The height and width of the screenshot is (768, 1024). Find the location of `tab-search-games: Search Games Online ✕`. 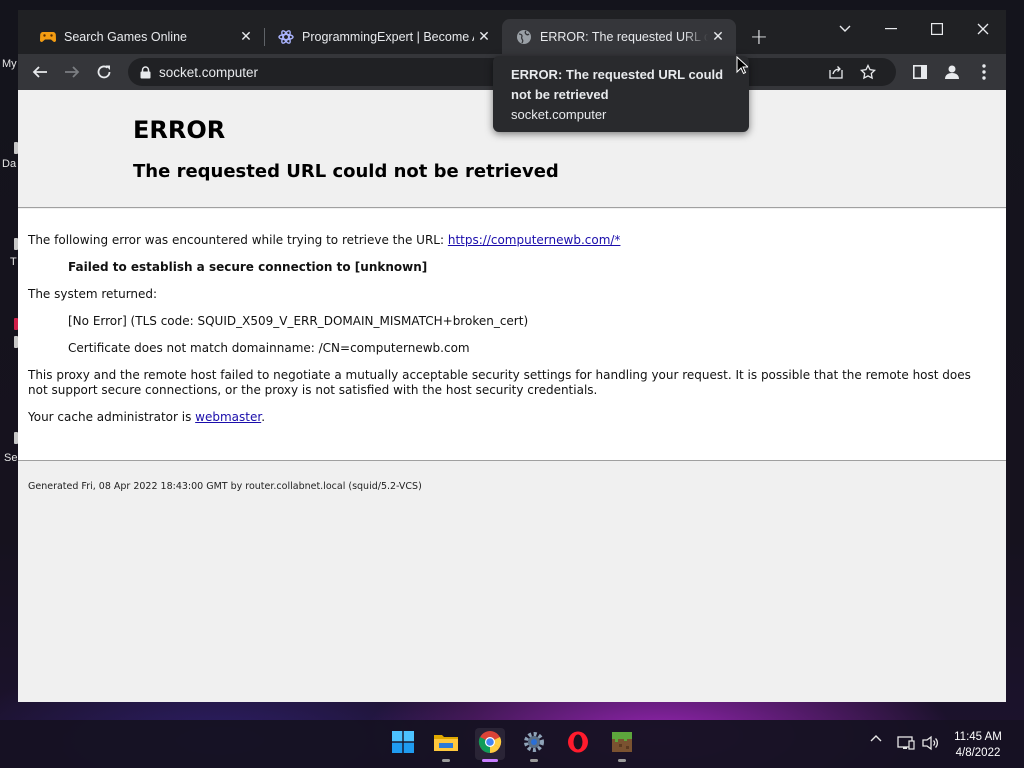

tab-search-games: Search Games Online ✕ is located at coordinates (145, 36).